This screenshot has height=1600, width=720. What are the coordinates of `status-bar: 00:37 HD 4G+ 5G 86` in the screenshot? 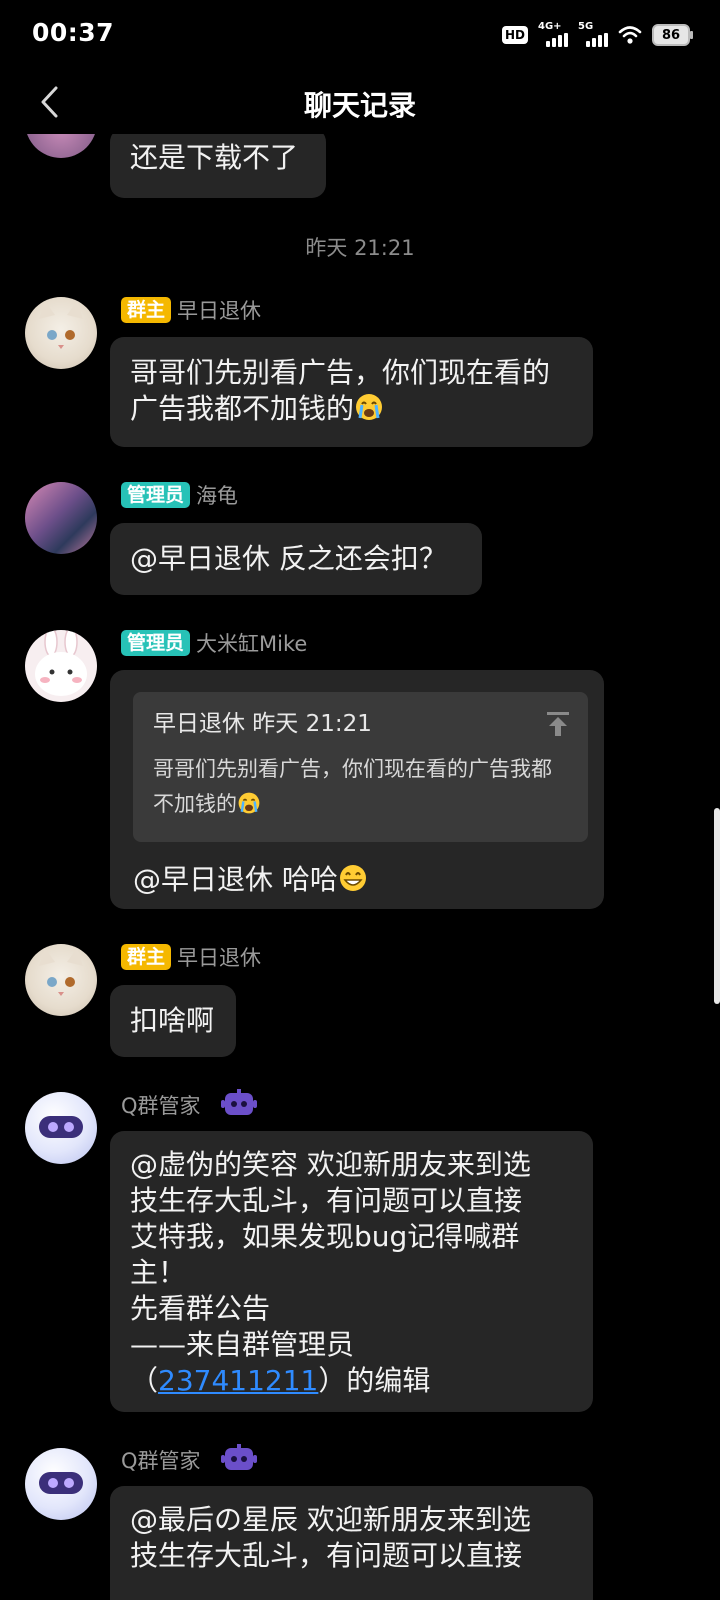 It's located at (360, 35).